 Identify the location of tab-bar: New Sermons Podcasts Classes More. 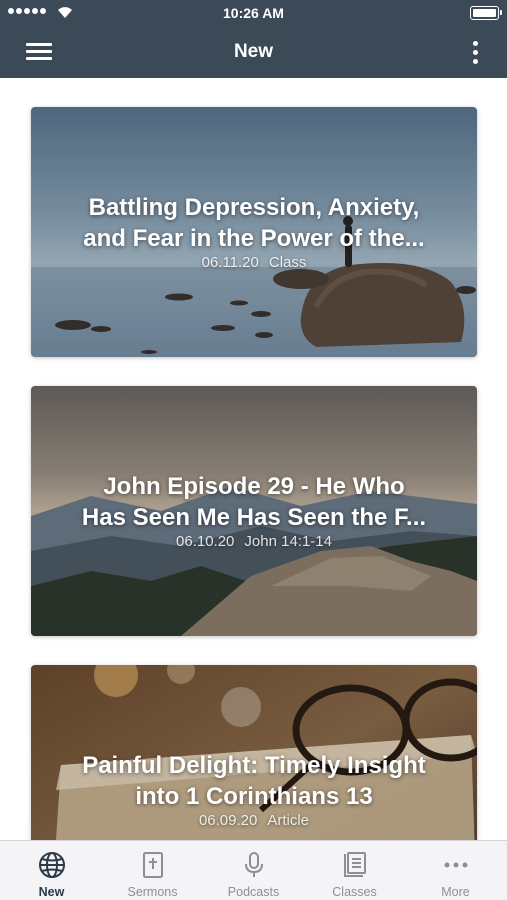
(253, 870).